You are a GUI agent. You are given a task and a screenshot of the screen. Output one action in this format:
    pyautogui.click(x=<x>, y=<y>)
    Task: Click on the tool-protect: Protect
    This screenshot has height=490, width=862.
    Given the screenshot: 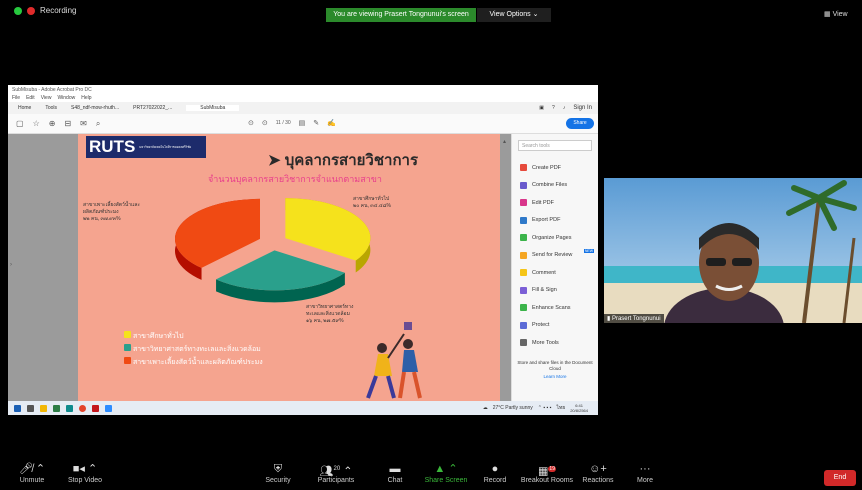 What is the action you would take?
    pyautogui.click(x=555, y=326)
    